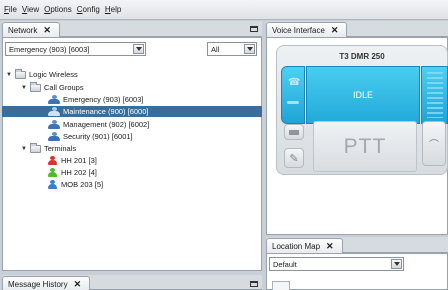 The width and height of the screenshot is (448, 290). What do you see at coordinates (82, 184) in the screenshot?
I see `terminal-label: MOB 203 [5]` at bounding box center [82, 184].